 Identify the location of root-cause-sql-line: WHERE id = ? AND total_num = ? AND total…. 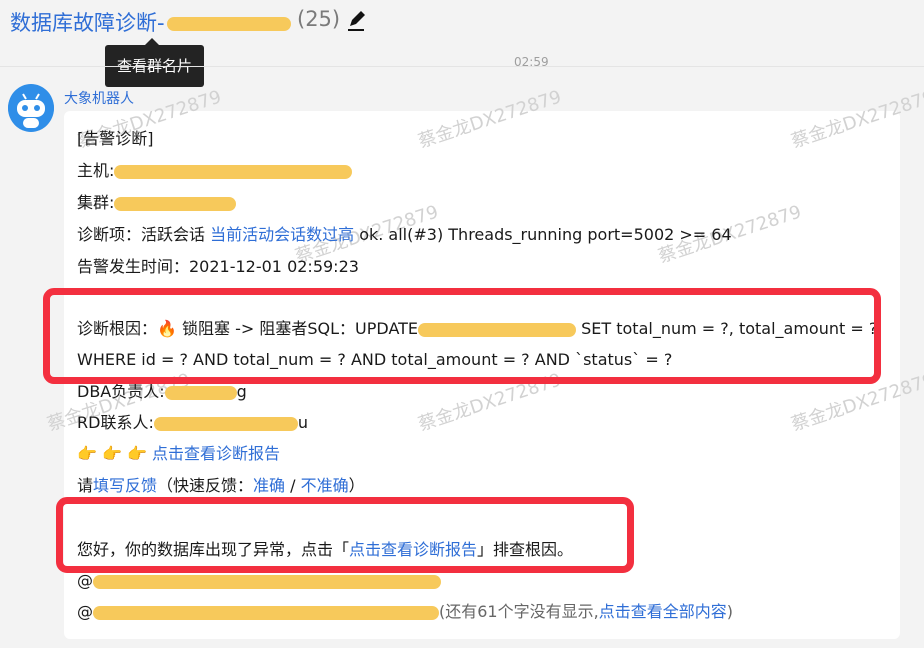
(375, 359).